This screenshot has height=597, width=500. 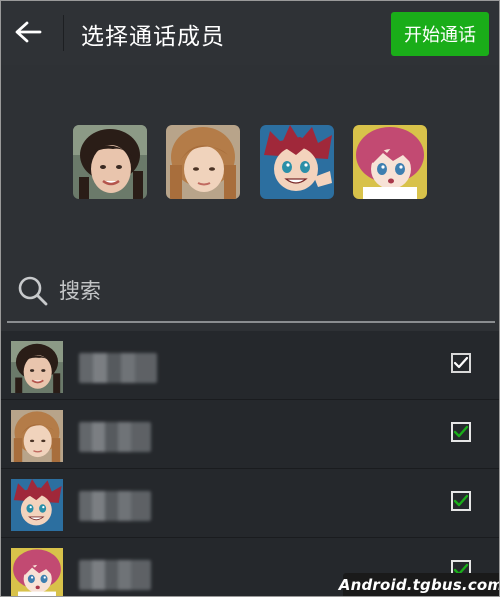 I want to click on arrow-left-icon, so click(x=28, y=32).